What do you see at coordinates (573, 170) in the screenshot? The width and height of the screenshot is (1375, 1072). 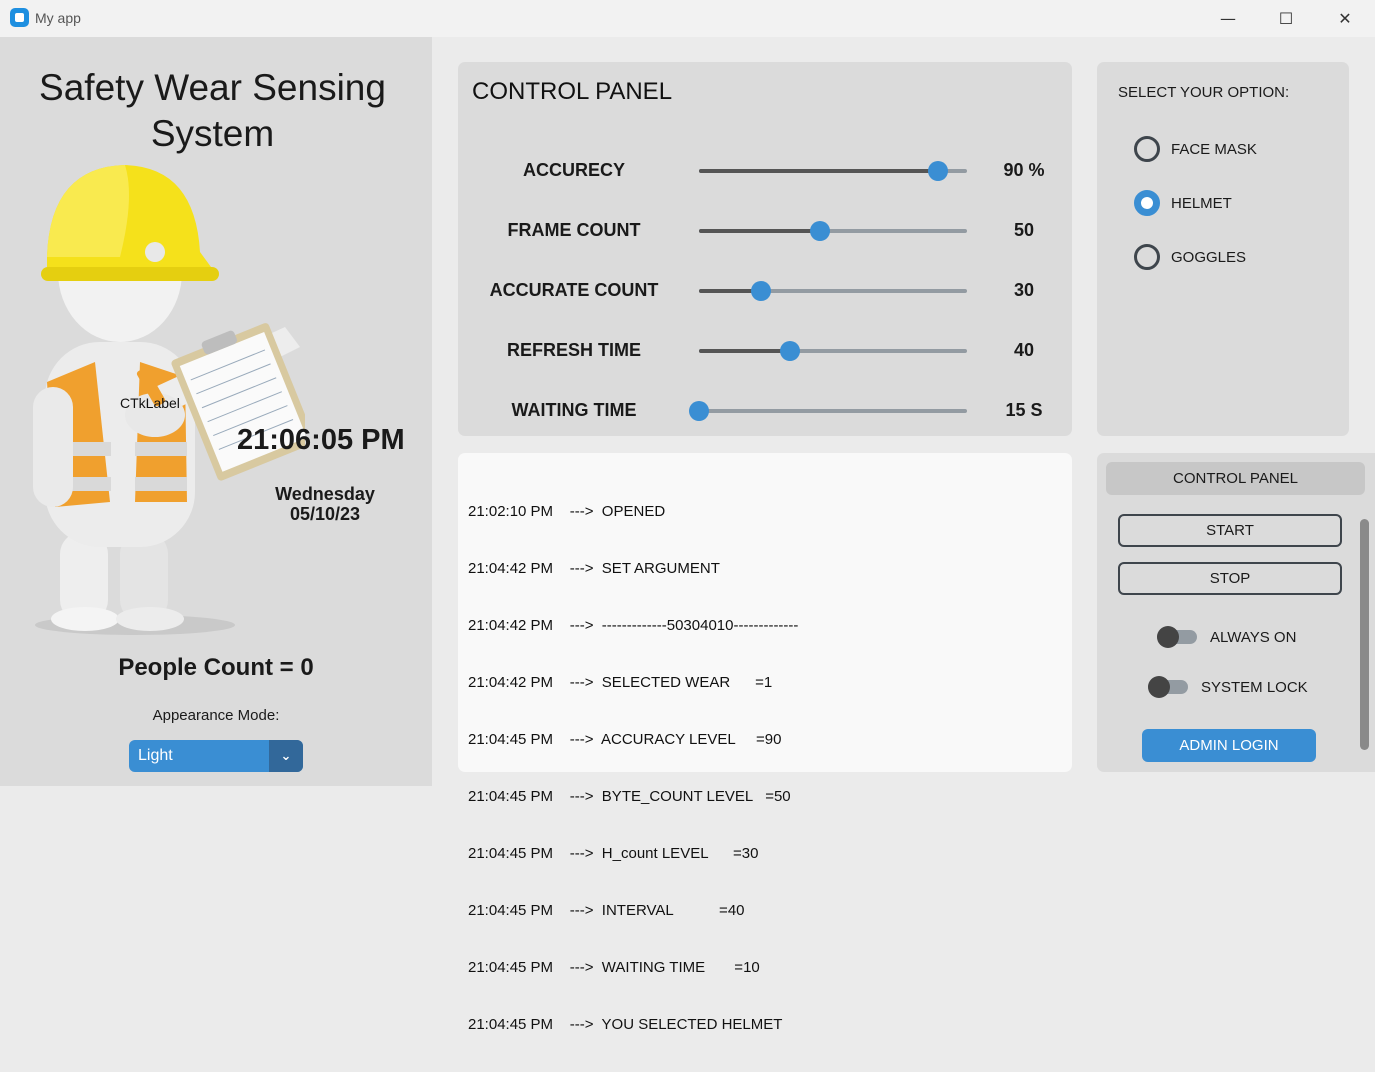 I see `slider-label: ACCURECY` at bounding box center [573, 170].